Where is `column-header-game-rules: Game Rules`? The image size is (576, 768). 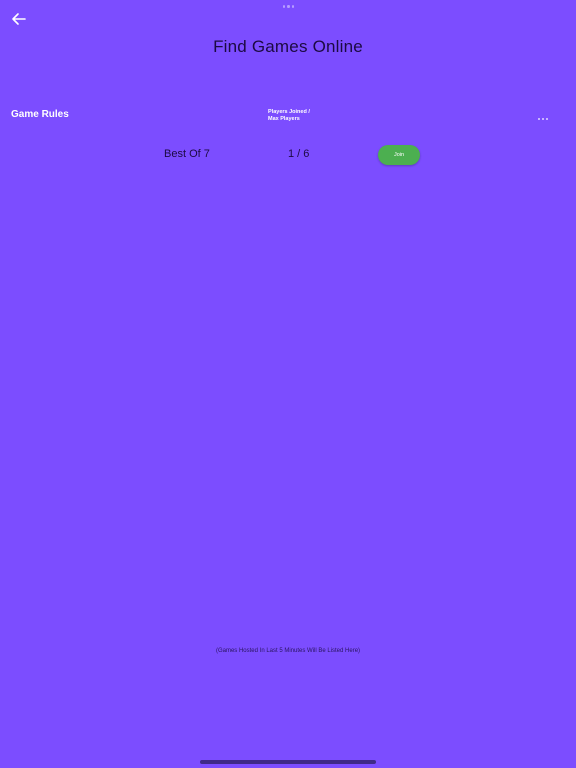 column-header-game-rules: Game Rules is located at coordinates (40, 114).